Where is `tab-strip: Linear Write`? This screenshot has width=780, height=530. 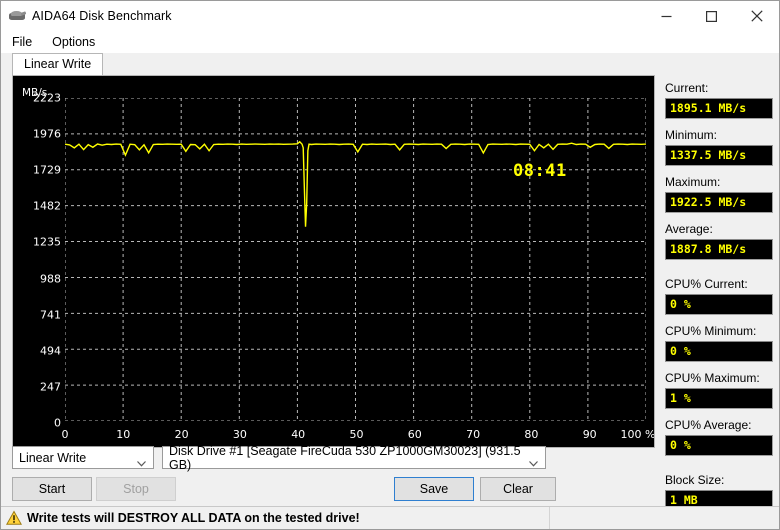
tab-strip: Linear Write is located at coordinates (390, 64).